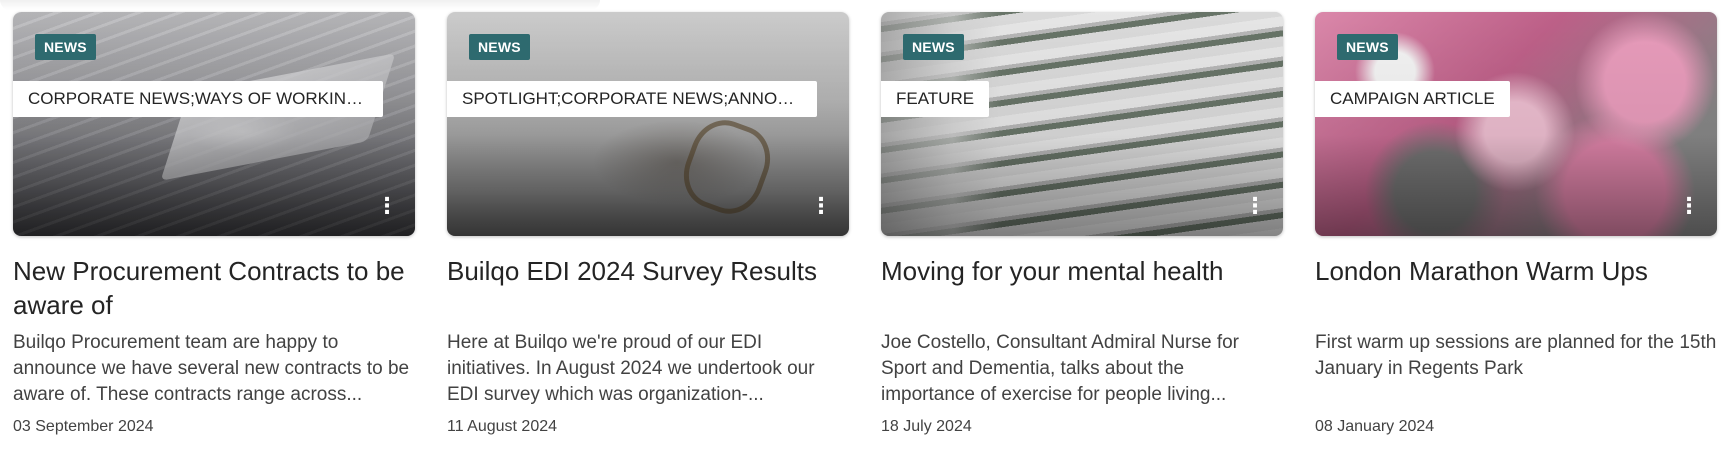  Describe the element at coordinates (1516, 124) in the screenshot. I see `card-thumbnail: NEWS CAMPAIGN ARTICLE ⋮` at that location.